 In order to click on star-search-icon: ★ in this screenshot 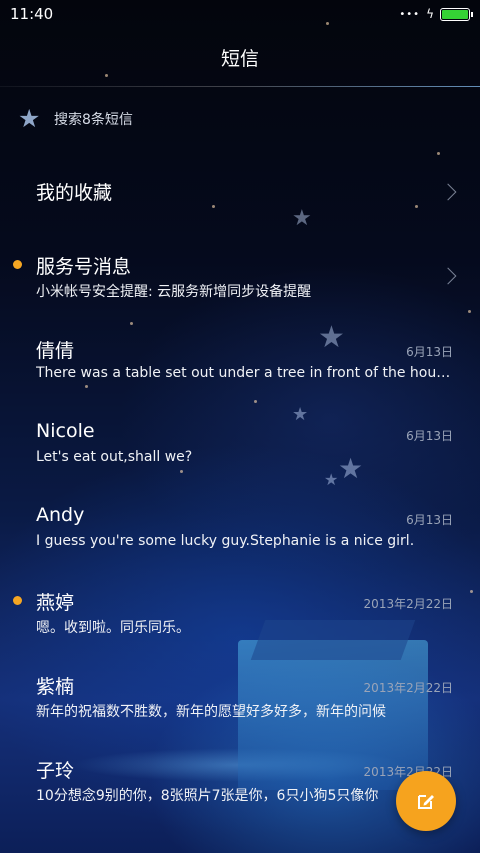, I will do `click(29, 118)`.